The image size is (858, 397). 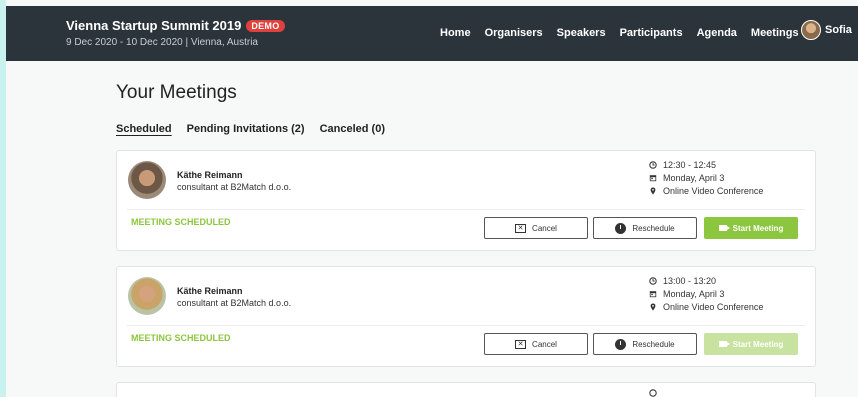 What do you see at coordinates (455, 33) in the screenshot?
I see `nav-home: Home` at bounding box center [455, 33].